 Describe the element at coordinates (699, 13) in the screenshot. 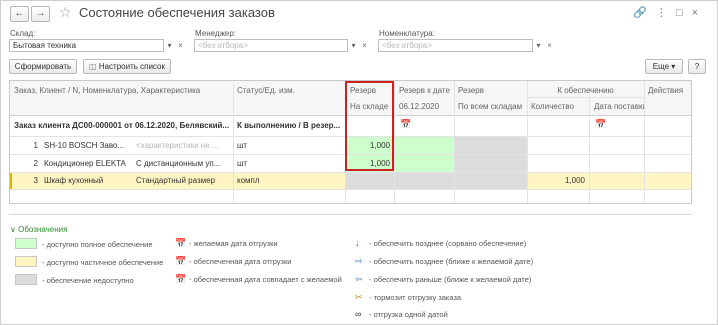

I see `close-icon: ×` at that location.